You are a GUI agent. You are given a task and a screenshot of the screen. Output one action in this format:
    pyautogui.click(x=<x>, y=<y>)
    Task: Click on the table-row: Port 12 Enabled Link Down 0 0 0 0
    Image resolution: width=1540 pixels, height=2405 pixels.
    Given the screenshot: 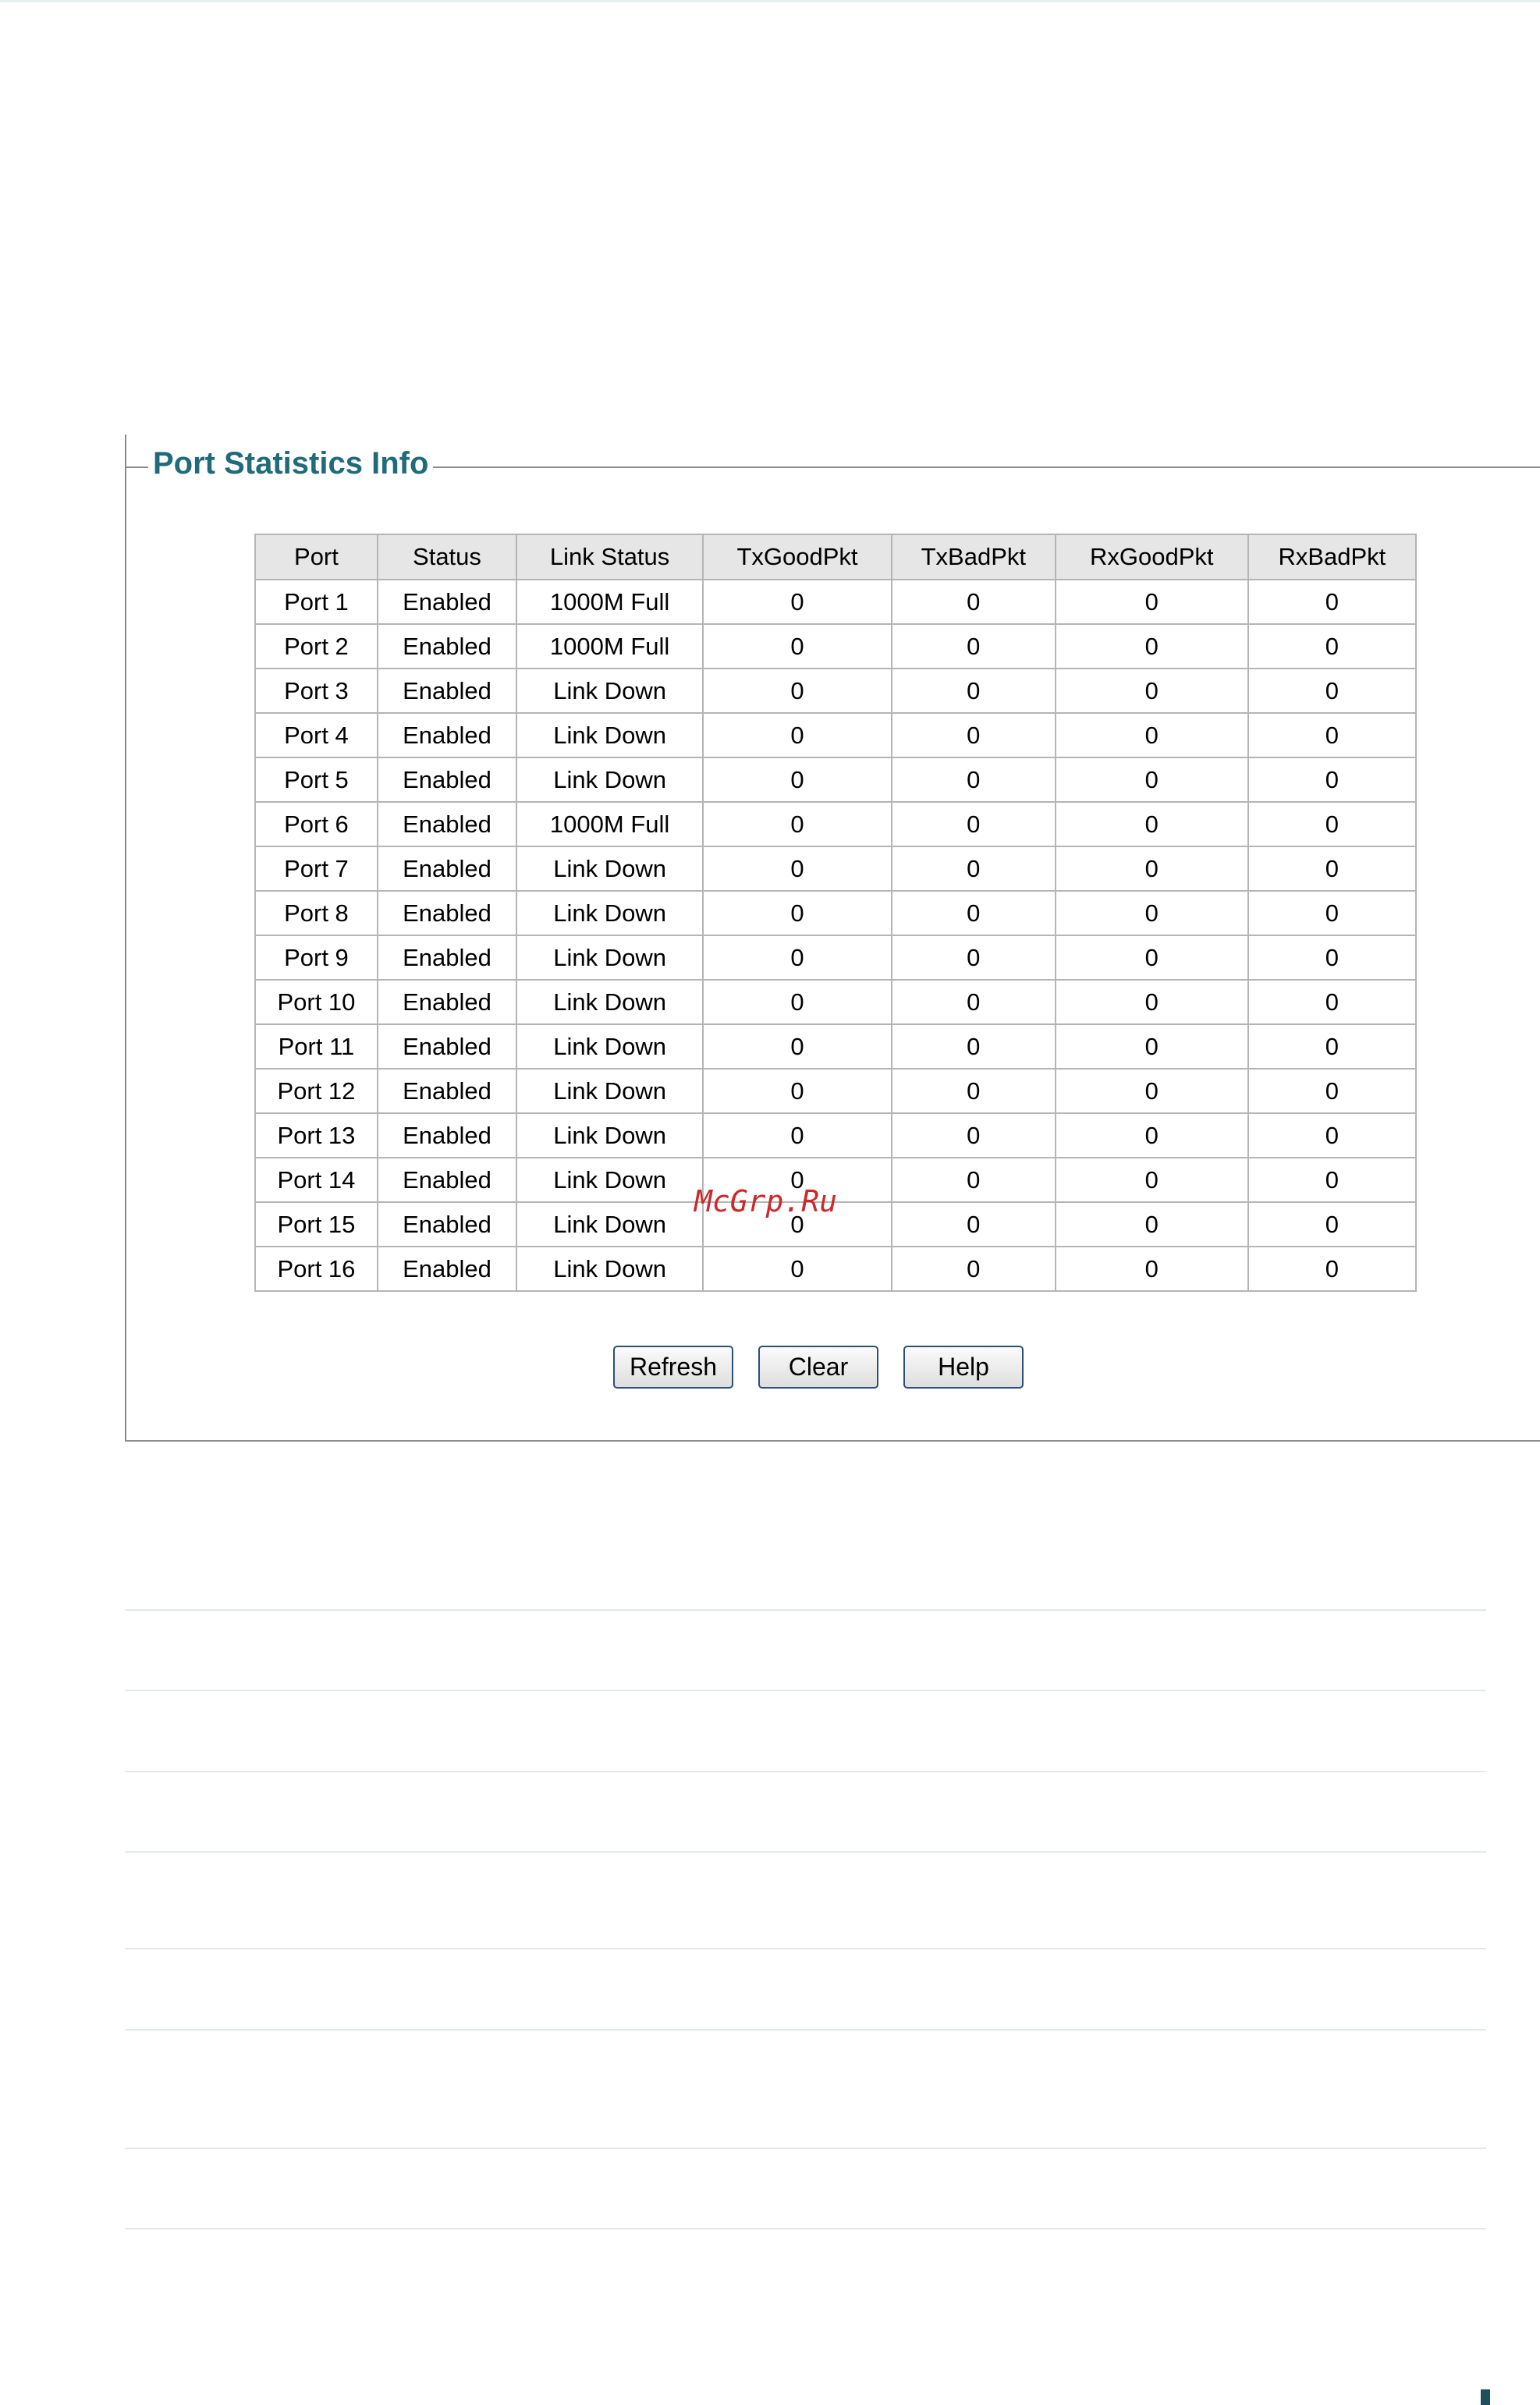 What is the action you would take?
    pyautogui.click(x=836, y=1091)
    